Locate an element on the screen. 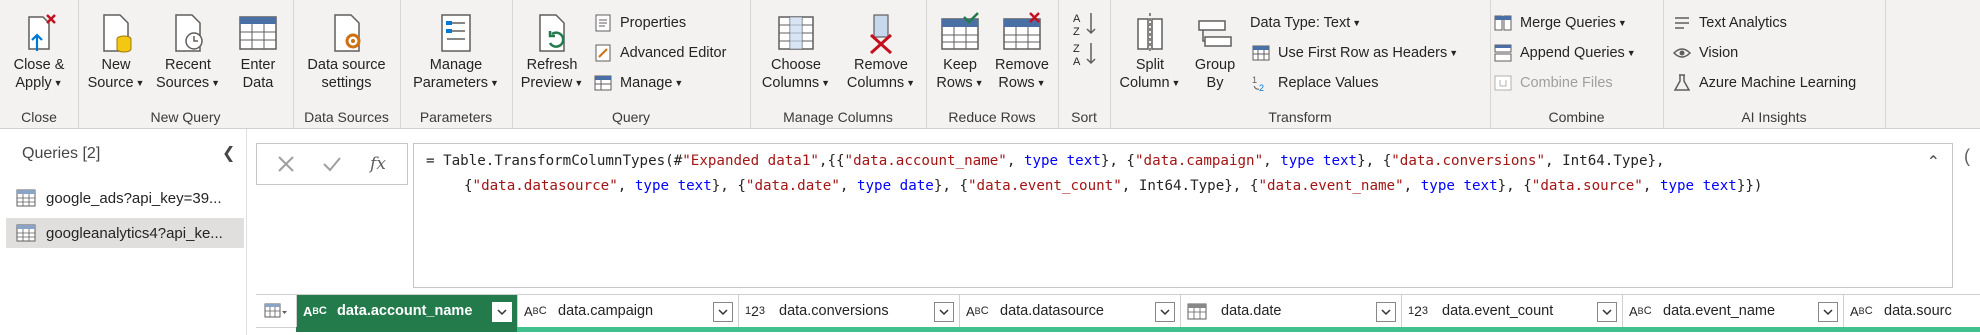  query-settings-edge-icon: ( is located at coordinates (1967, 156).